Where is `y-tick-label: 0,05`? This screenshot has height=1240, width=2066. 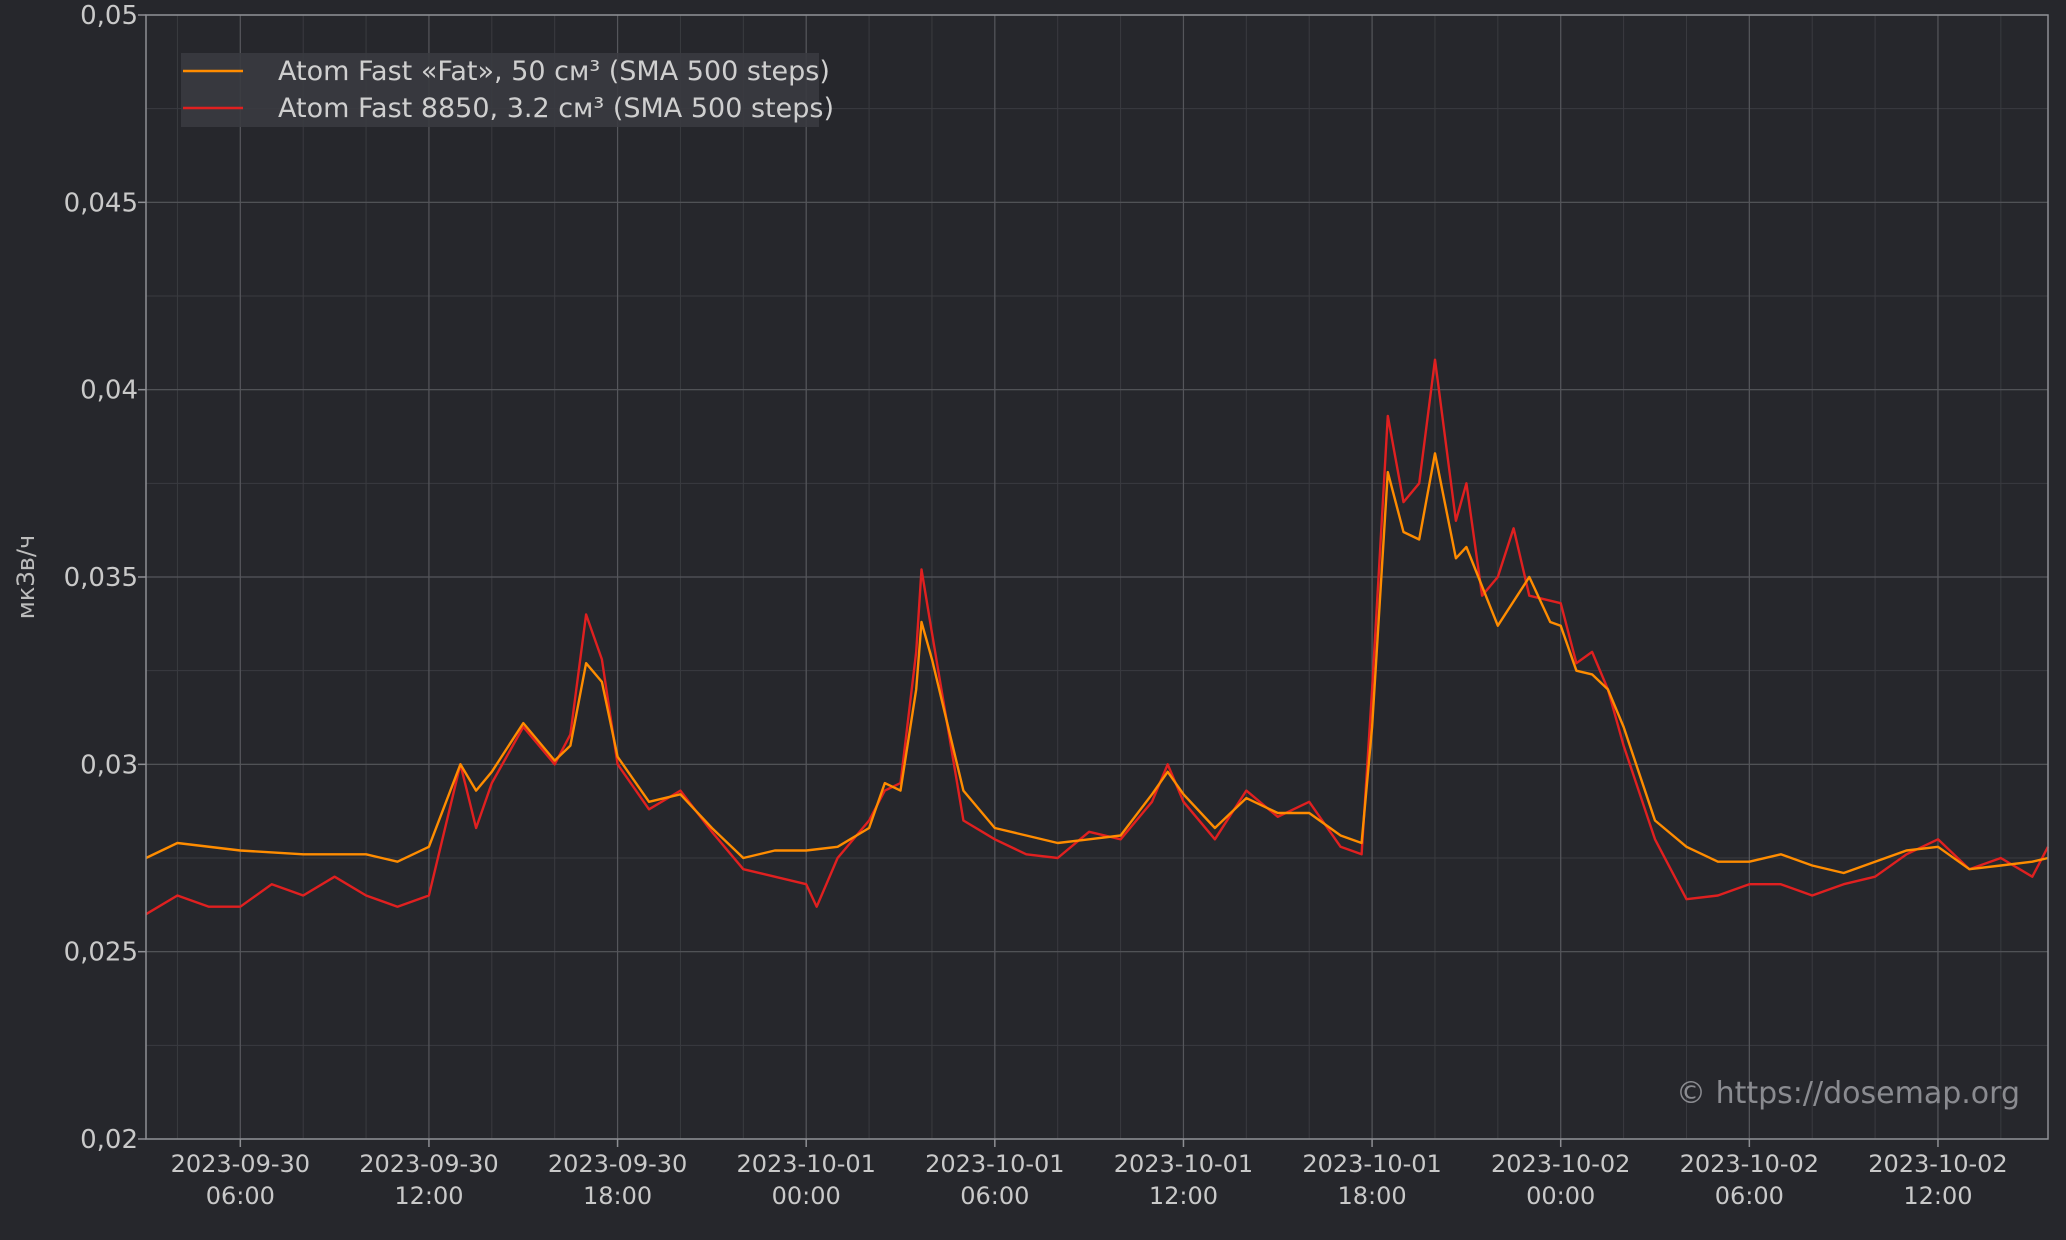
y-tick-label: 0,05 is located at coordinates (109, 16).